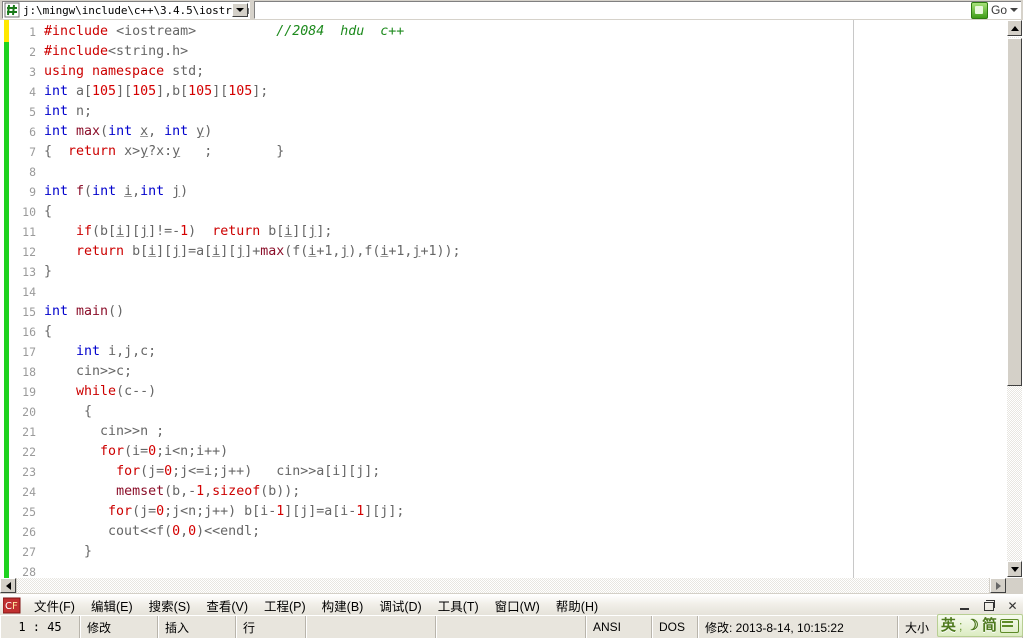 The image size is (1023, 638). Describe the element at coordinates (1012, 605) in the screenshot. I see `close-icon: ✕` at that location.